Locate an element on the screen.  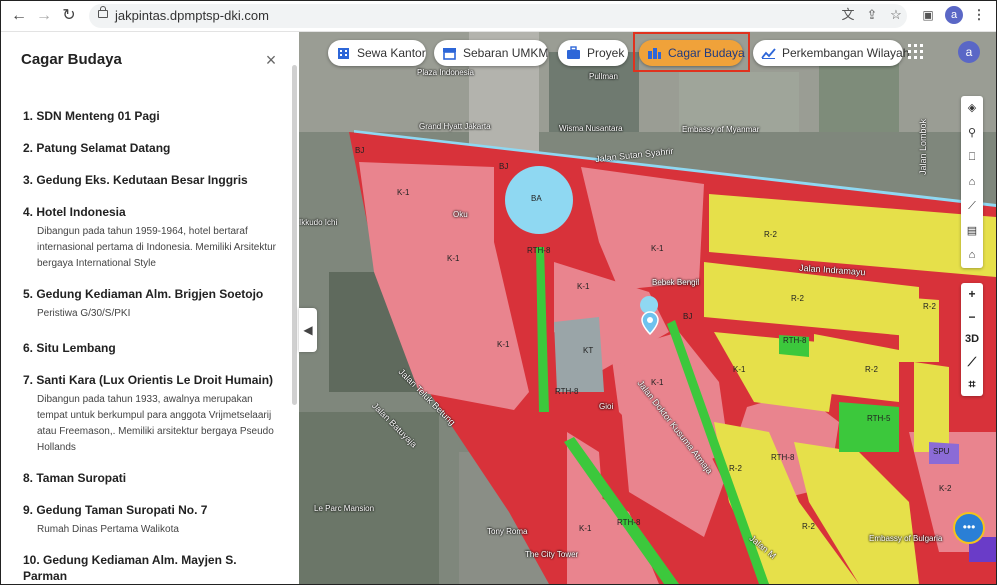
tab-label: Proyek is located at coordinates (606, 53).